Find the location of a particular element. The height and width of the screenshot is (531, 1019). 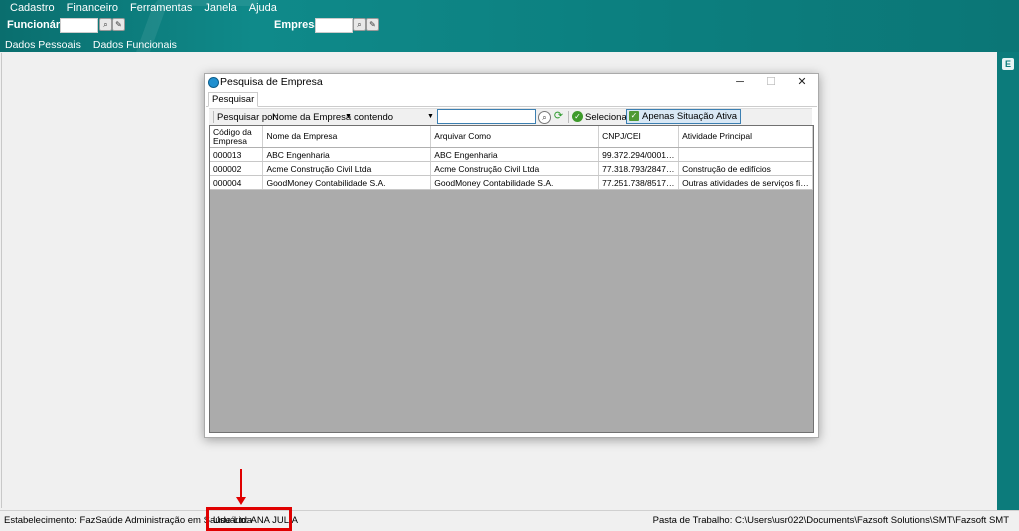

minimize-icon: ─ is located at coordinates (740, 82).